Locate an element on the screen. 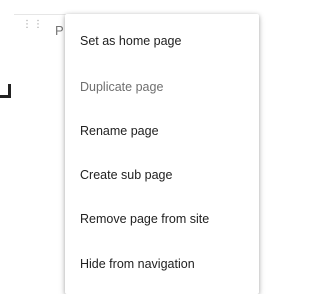 The height and width of the screenshot is (294, 320). page-outline-corner is located at coordinates (5, 91).